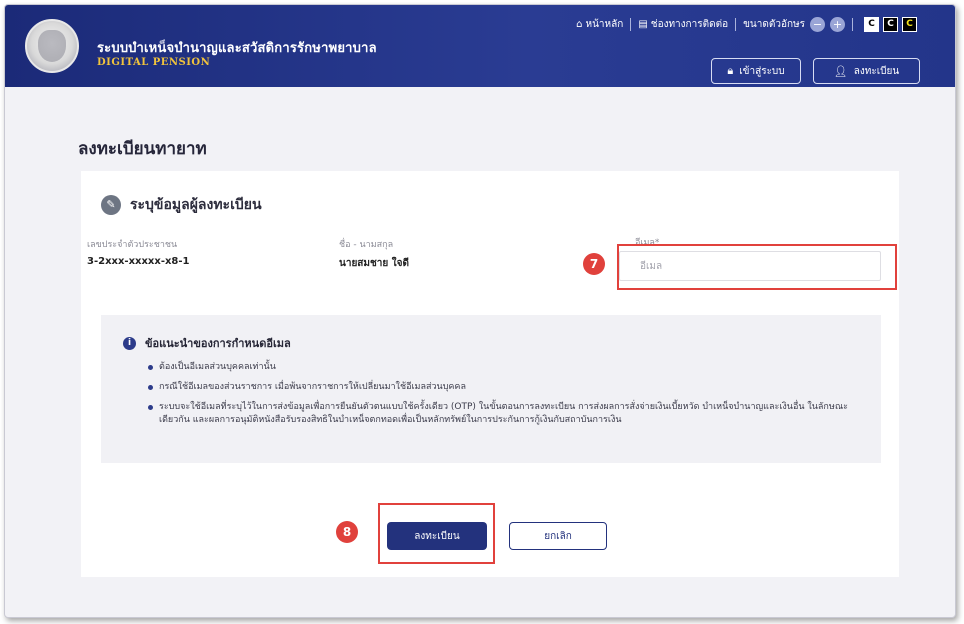  I want to click on step-marker-7: 7, so click(594, 264).